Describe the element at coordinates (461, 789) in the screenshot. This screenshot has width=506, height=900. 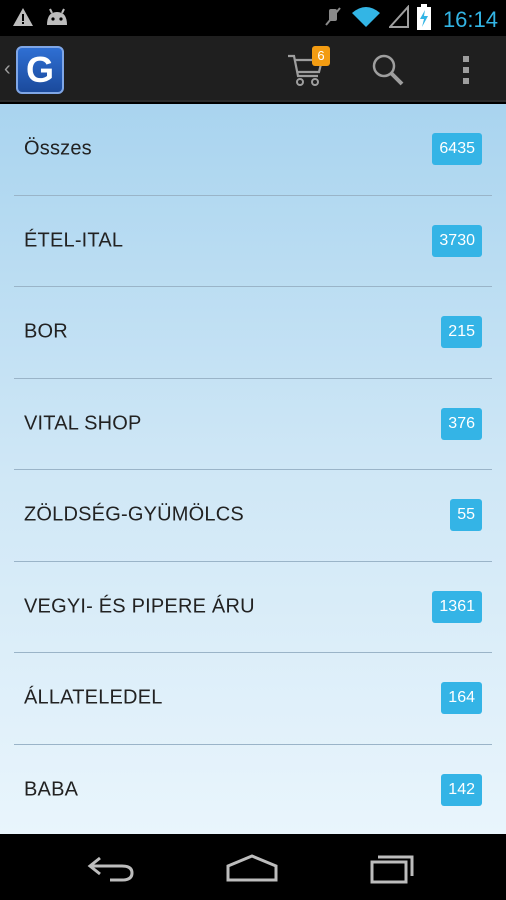
I see `category-count-badge: 142` at that location.